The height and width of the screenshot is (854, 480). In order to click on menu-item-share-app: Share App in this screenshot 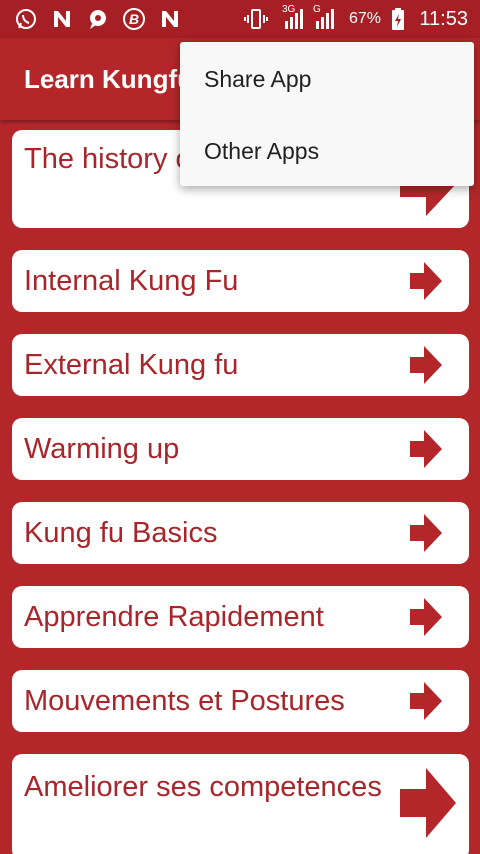, I will do `click(327, 78)`.